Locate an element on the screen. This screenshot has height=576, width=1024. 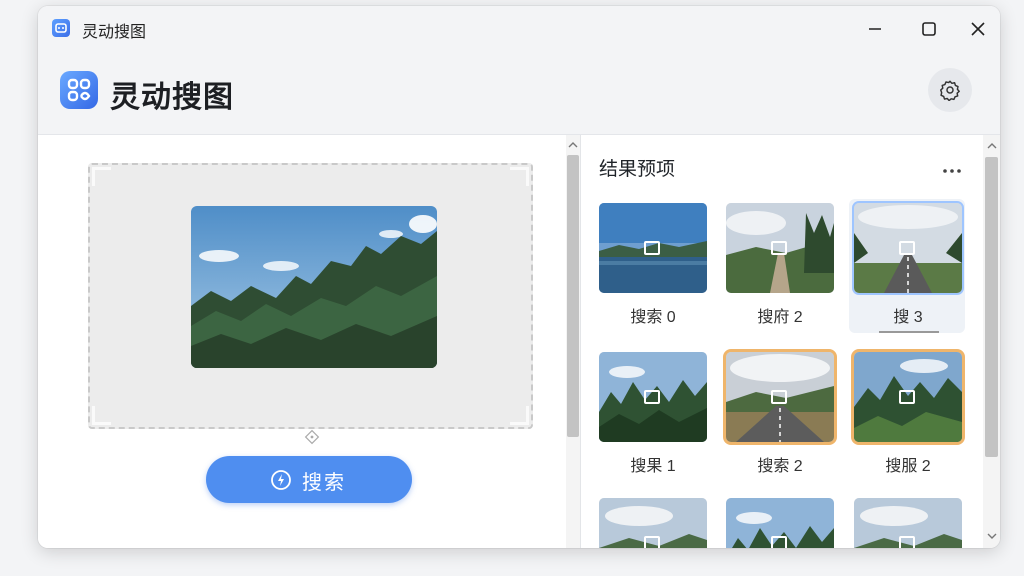
settings-button is located at coordinates (950, 90).